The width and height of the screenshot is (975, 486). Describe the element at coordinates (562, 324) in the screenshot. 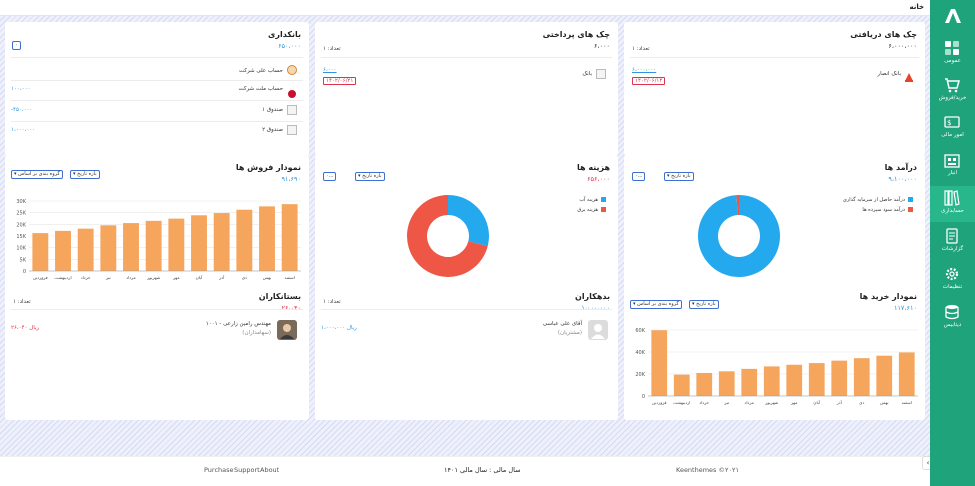

I see `debtor-name: آقای علی عباسی` at that location.